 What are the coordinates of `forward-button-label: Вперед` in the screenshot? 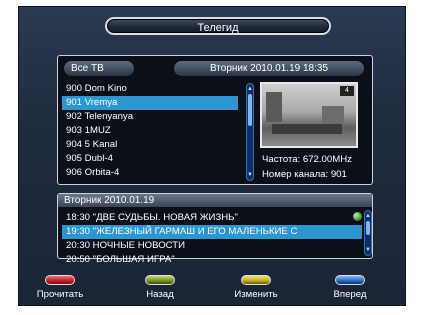 It's located at (350, 294).